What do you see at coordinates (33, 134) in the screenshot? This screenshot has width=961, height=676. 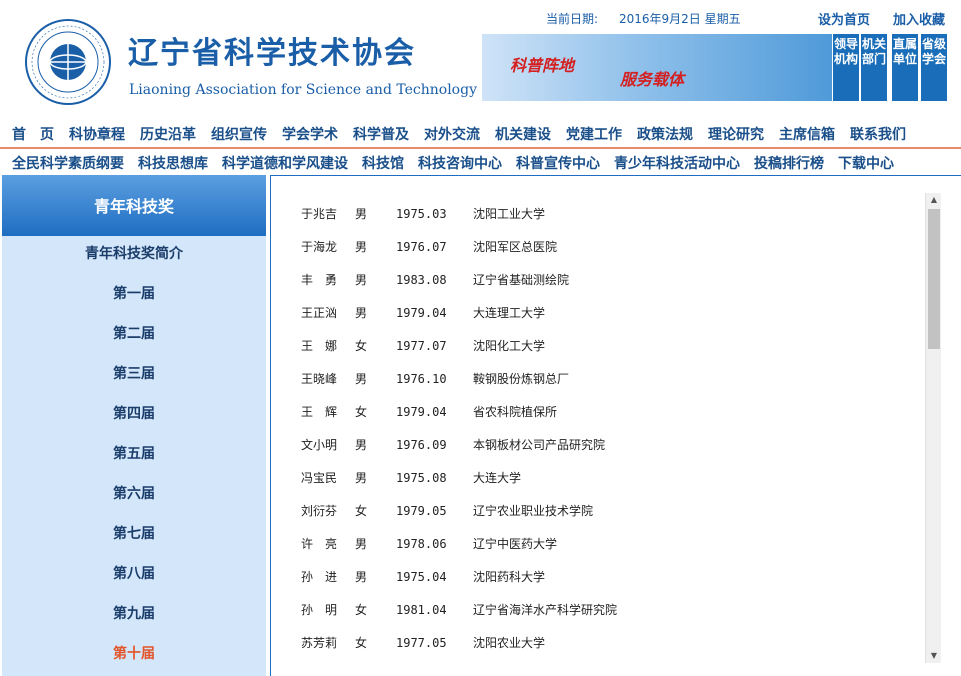 I see `nav-home: 首 页` at bounding box center [33, 134].